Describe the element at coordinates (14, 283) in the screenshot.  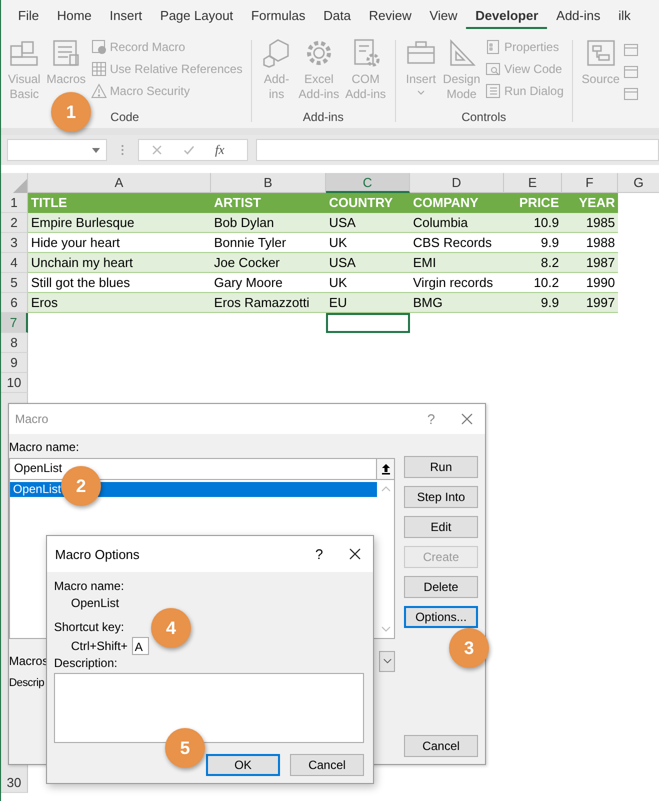
I see `row-header: 5` at that location.